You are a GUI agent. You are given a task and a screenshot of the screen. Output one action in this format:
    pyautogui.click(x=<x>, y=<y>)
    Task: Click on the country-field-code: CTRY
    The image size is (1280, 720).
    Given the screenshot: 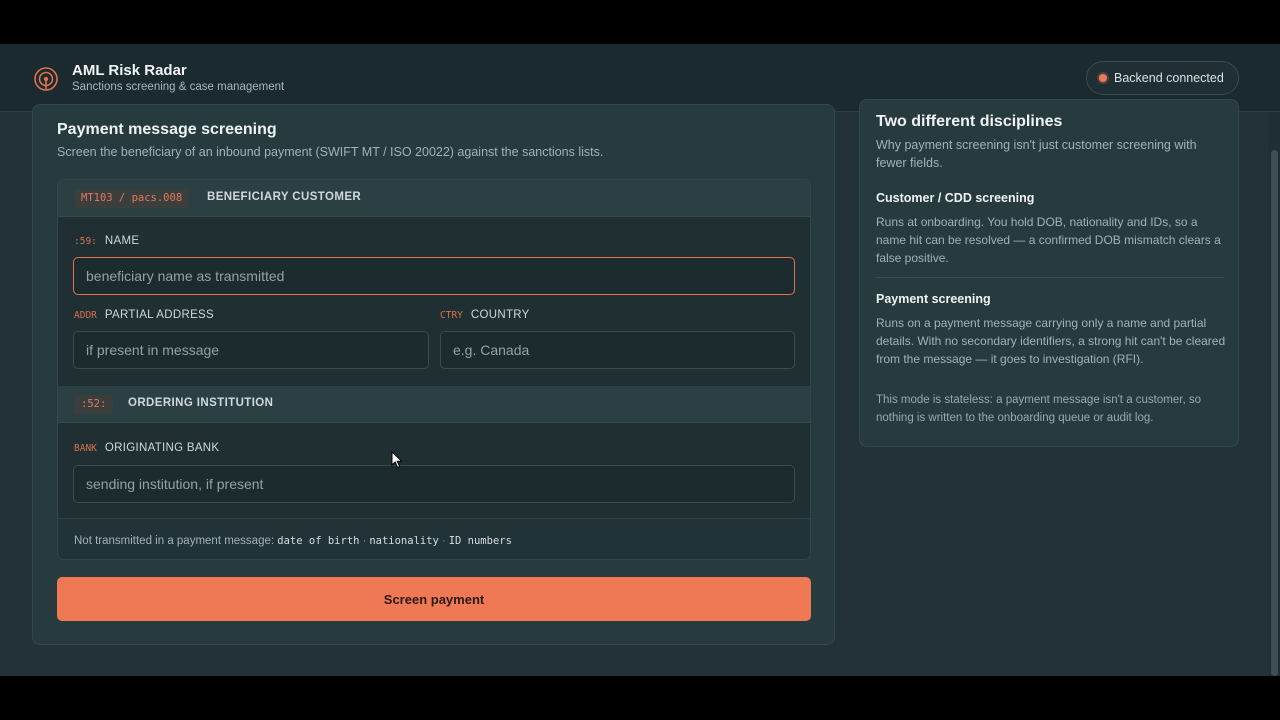 What is the action you would take?
    pyautogui.click(x=451, y=315)
    